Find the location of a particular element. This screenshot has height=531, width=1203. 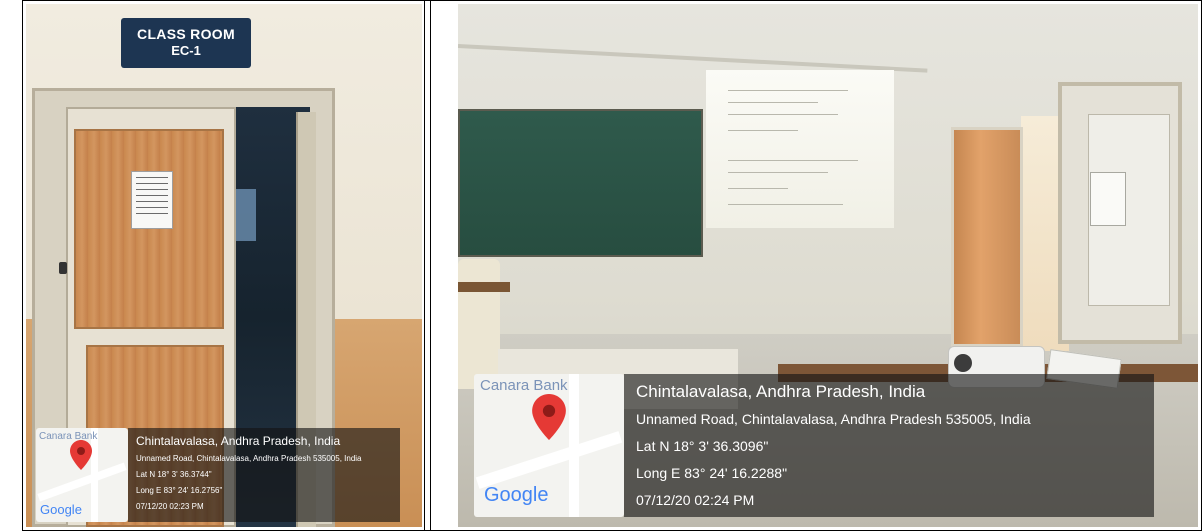

chair is located at coordinates (479, 324).